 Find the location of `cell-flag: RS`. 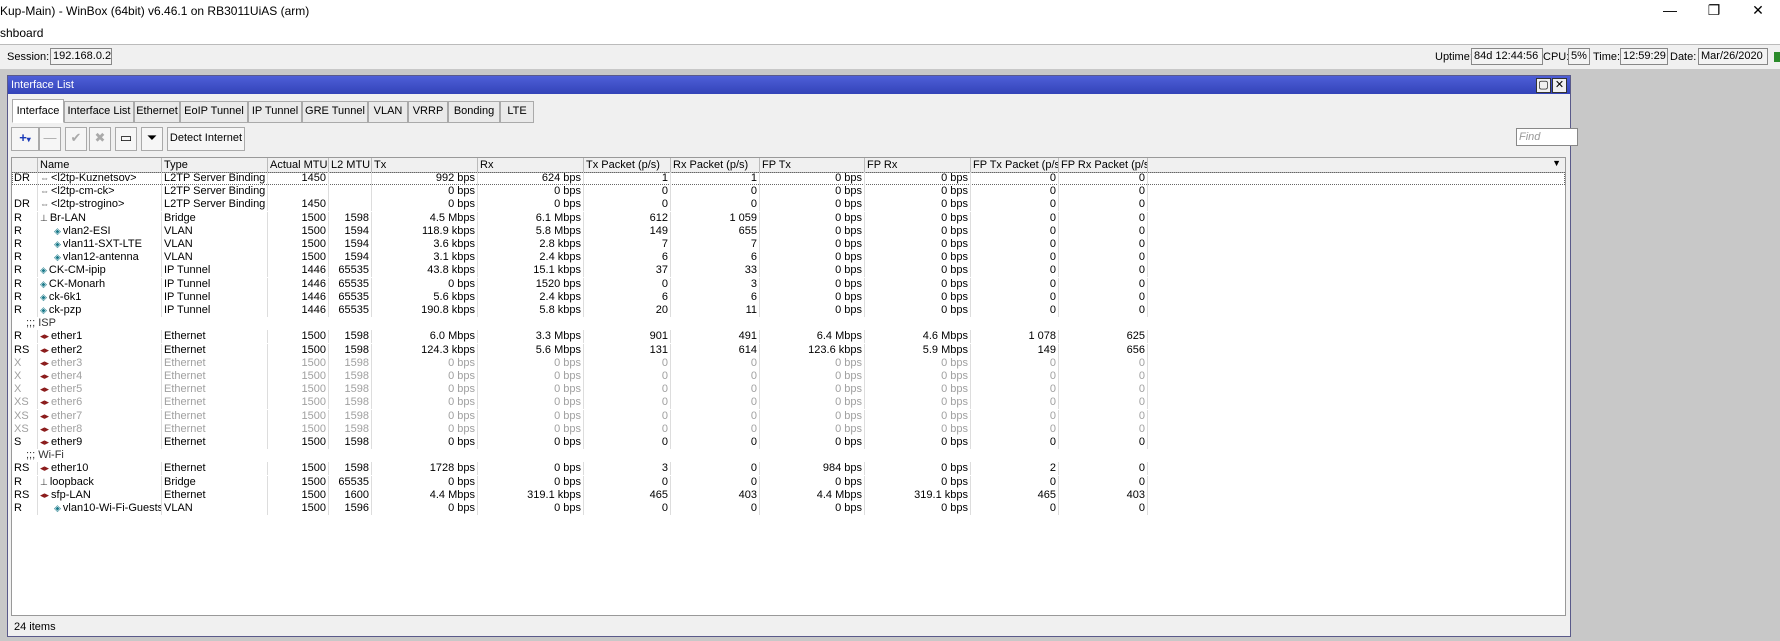

cell-flag: RS is located at coordinates (25, 495).